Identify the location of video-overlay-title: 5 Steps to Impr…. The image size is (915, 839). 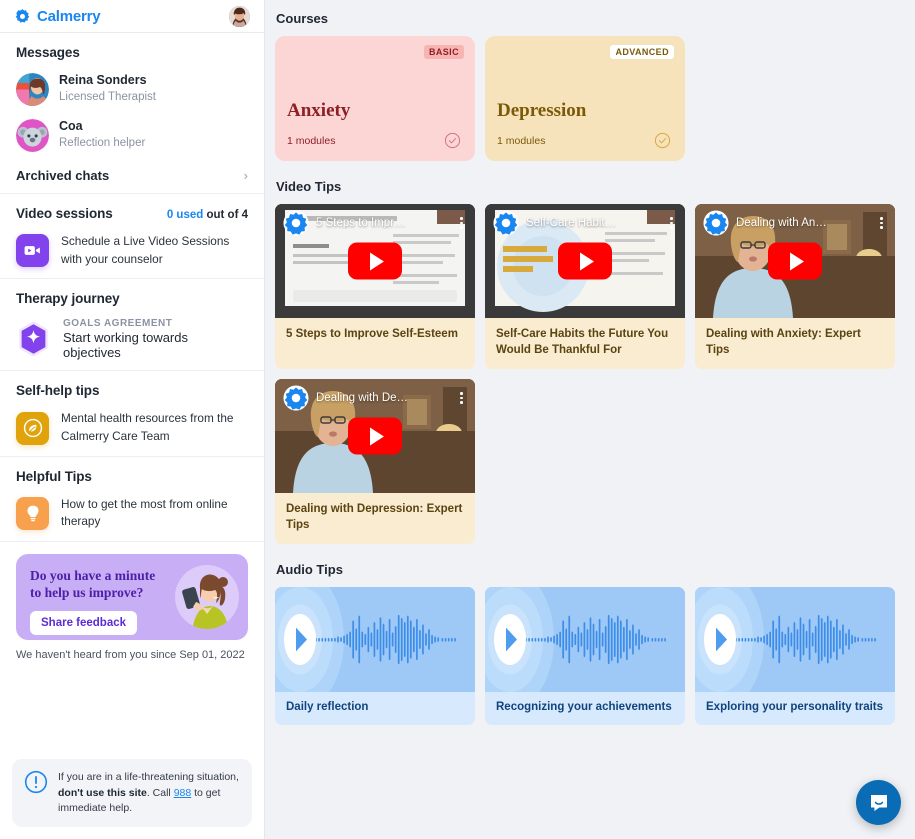
(361, 223).